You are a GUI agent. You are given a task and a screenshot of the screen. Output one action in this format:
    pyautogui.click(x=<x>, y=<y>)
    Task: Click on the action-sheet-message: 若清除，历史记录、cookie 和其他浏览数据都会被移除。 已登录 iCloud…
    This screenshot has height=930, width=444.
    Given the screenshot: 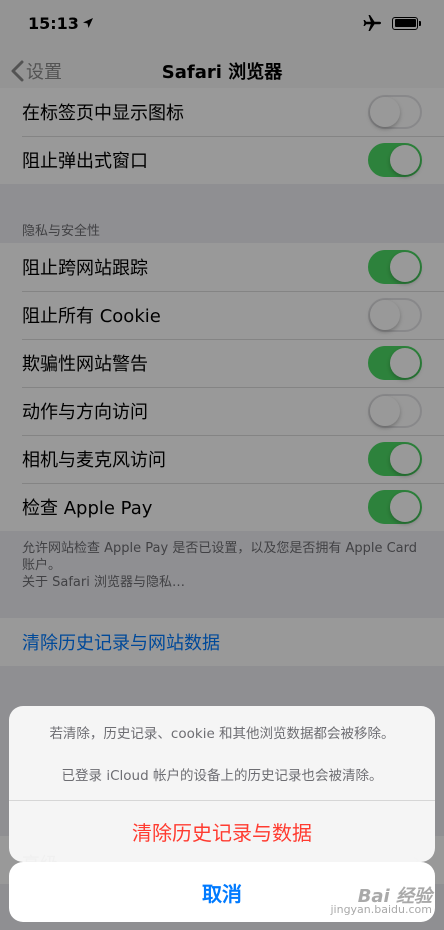 What is the action you would take?
    pyautogui.click(x=222, y=753)
    